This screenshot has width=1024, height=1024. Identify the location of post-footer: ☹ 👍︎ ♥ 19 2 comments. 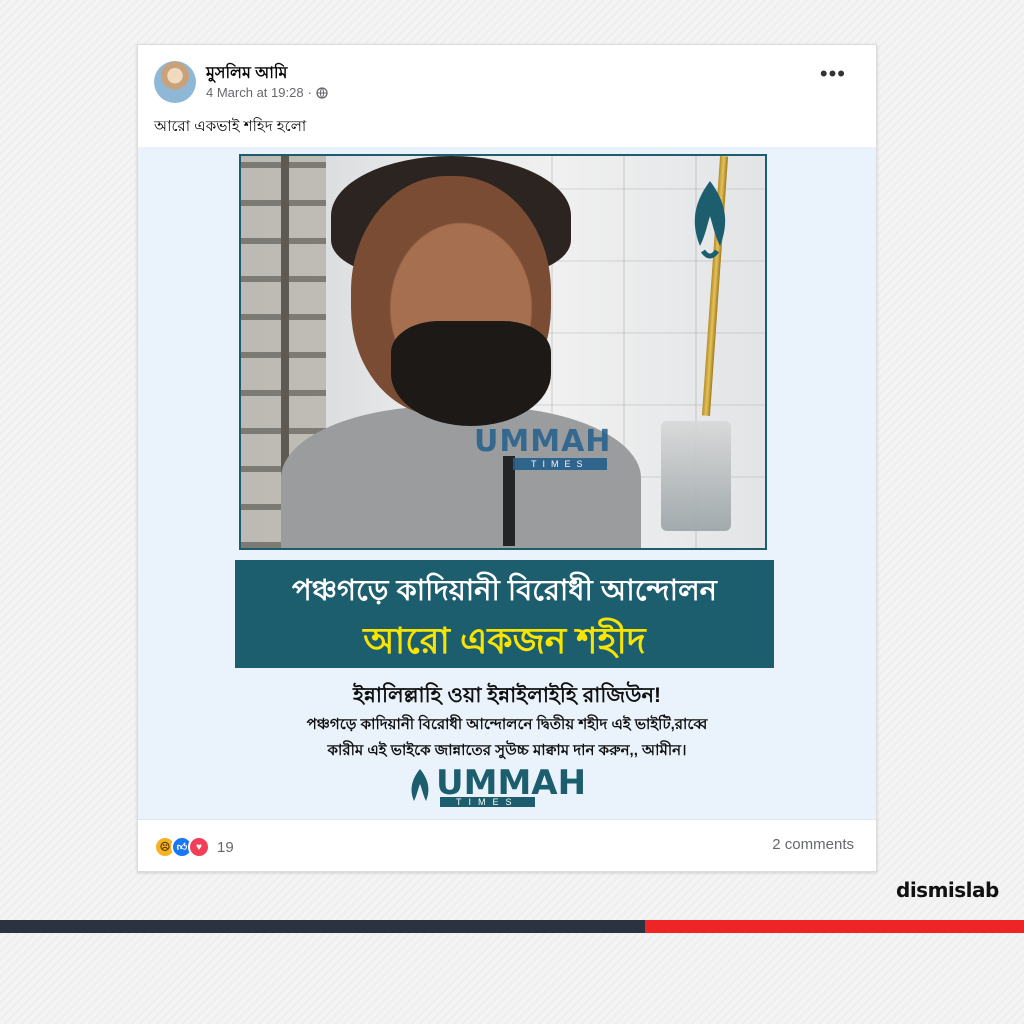
(507, 845).